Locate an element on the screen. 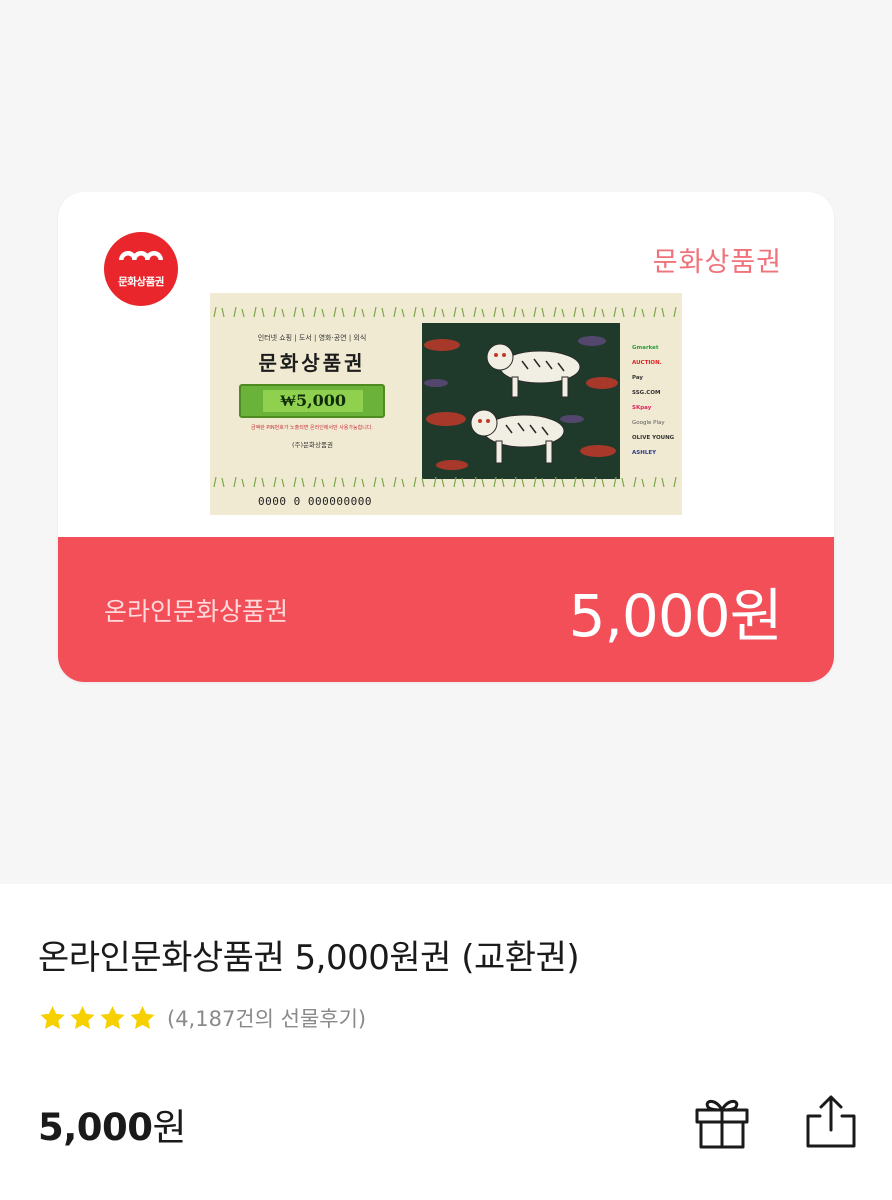 The image size is (892, 1200). card-title: 문화상품권 is located at coordinates (717, 262).